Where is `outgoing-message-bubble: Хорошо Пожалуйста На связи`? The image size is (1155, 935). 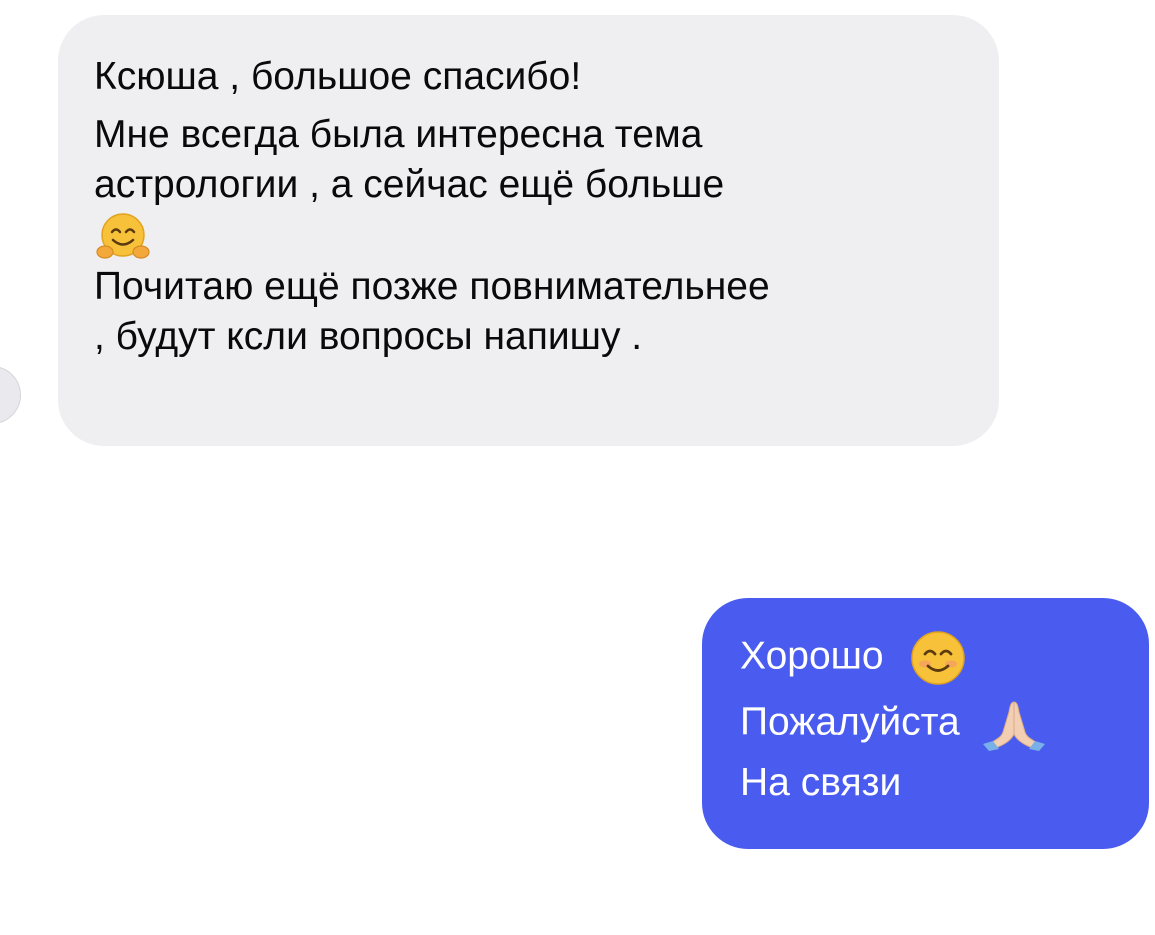 outgoing-message-bubble: Хорошо Пожалуйста На связи is located at coordinates (925, 723).